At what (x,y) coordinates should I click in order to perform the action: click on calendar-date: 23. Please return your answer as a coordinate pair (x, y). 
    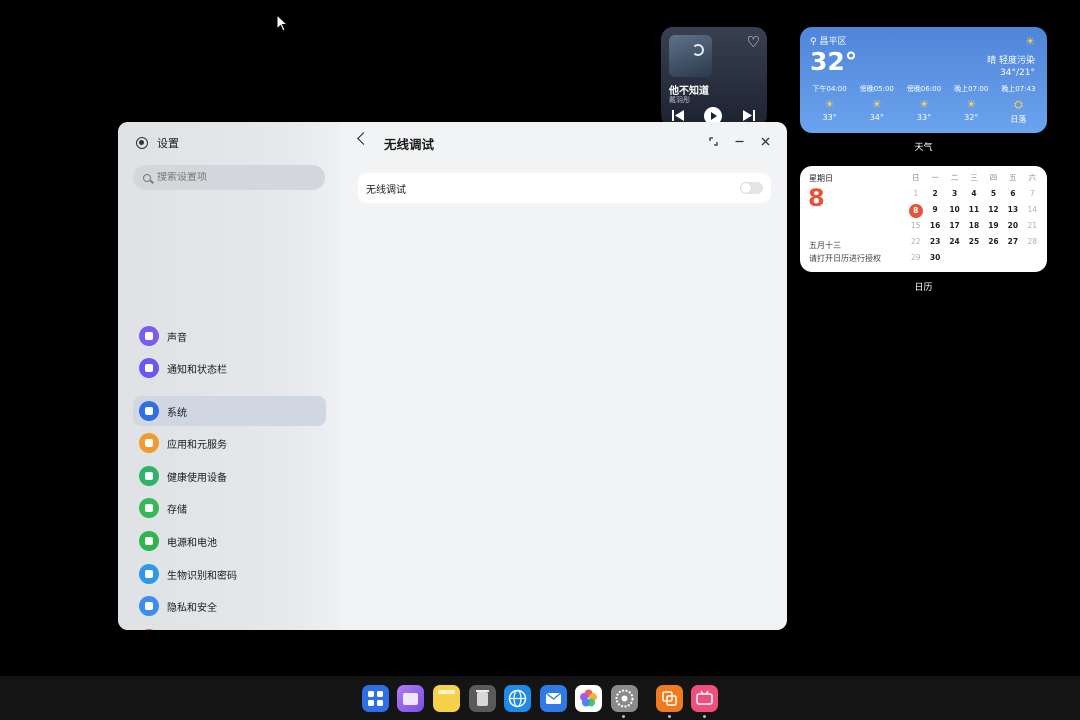
    Looking at the image, I should click on (935, 241).